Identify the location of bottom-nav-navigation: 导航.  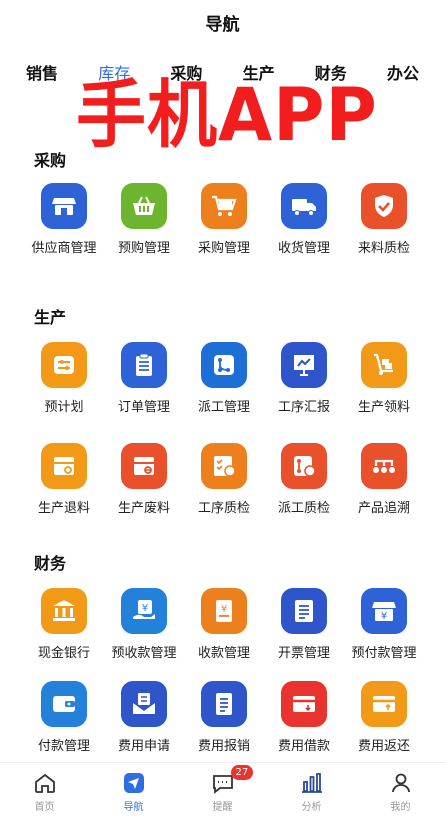
(134, 792).